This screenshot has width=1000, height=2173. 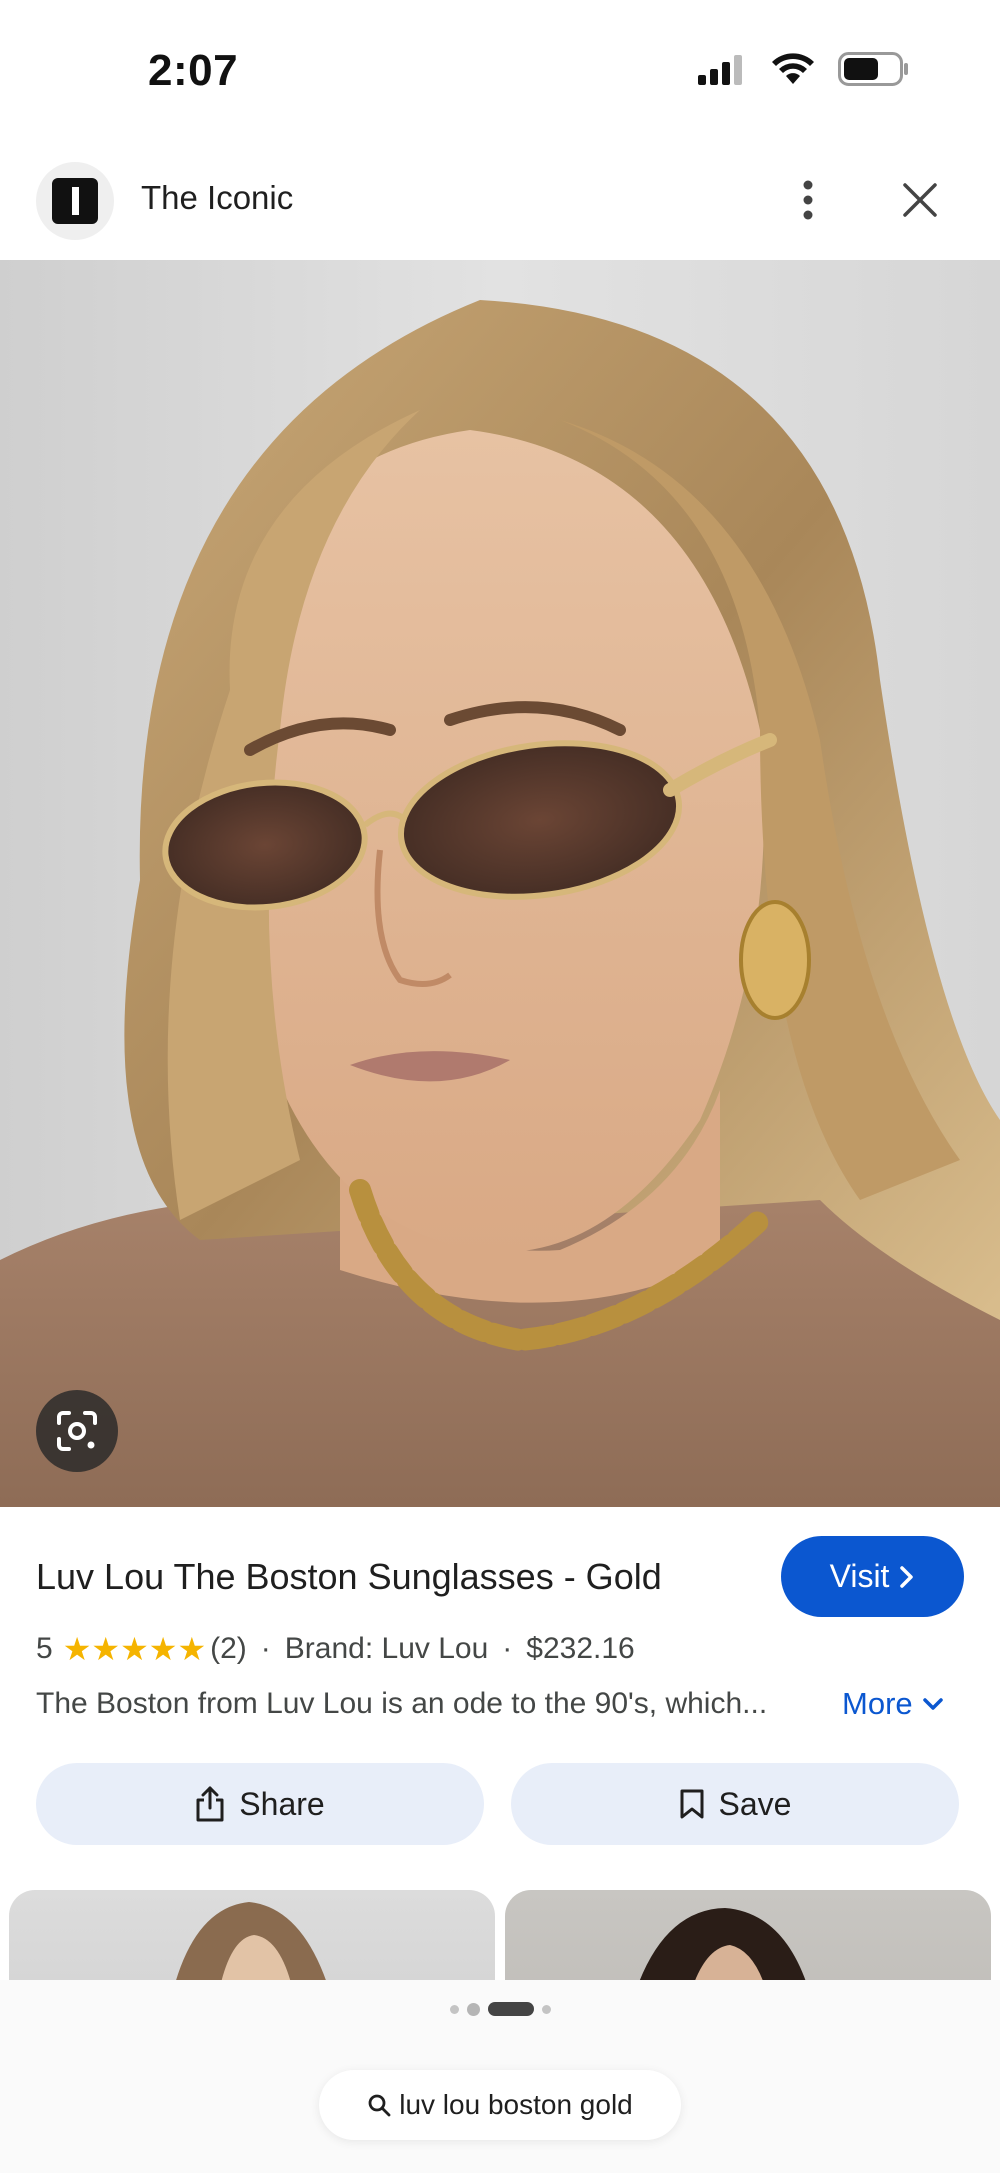 I want to click on pagination-dots, so click(x=500, y=2009).